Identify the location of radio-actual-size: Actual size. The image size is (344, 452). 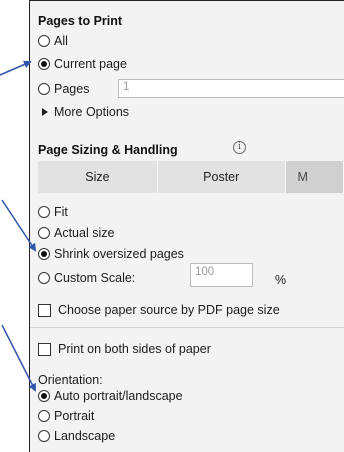
(76, 233).